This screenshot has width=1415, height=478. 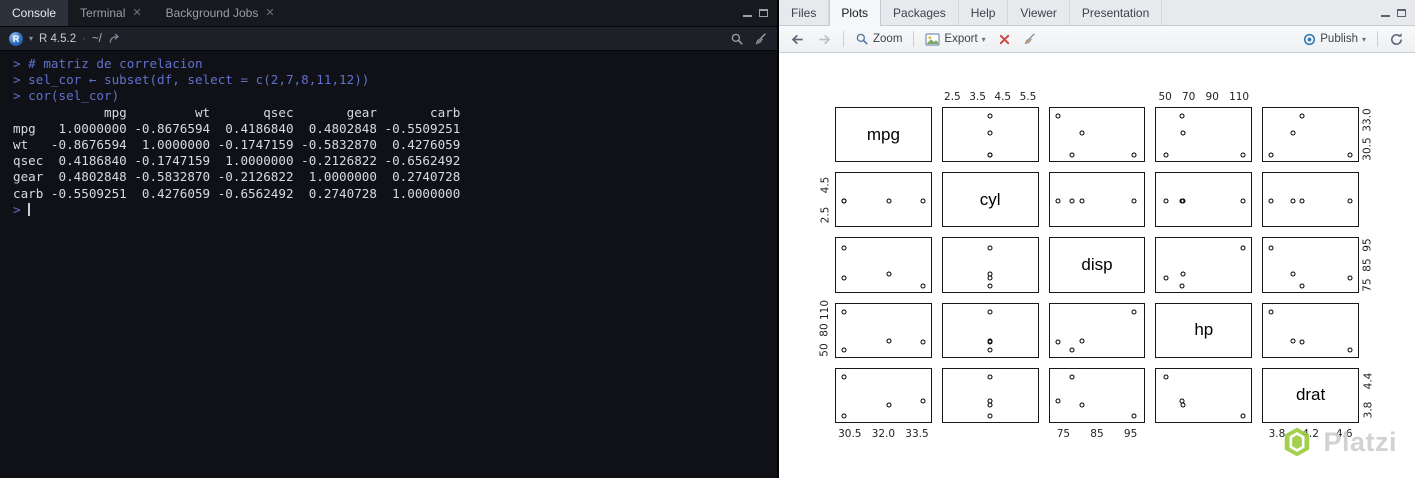 I want to click on pairs-diagonal-cell: disp, so click(x=1097, y=265).